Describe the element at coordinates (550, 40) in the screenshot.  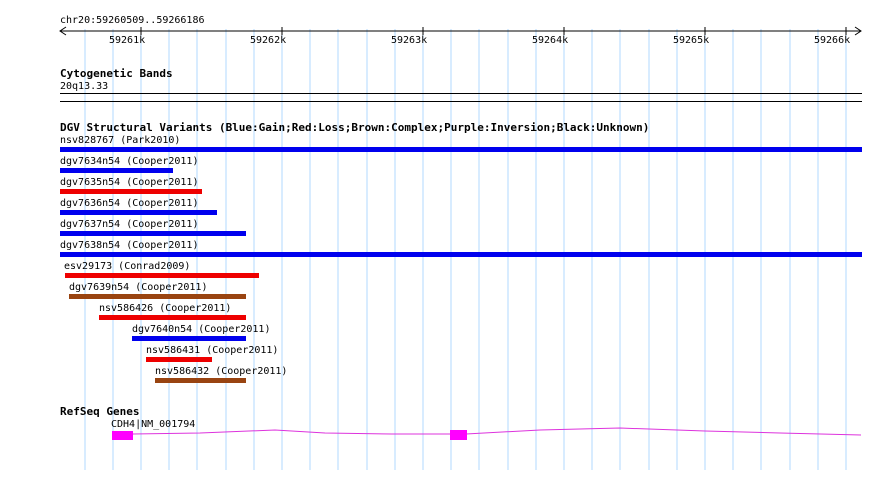
I see `ruler-tick-label: 59264k` at that location.